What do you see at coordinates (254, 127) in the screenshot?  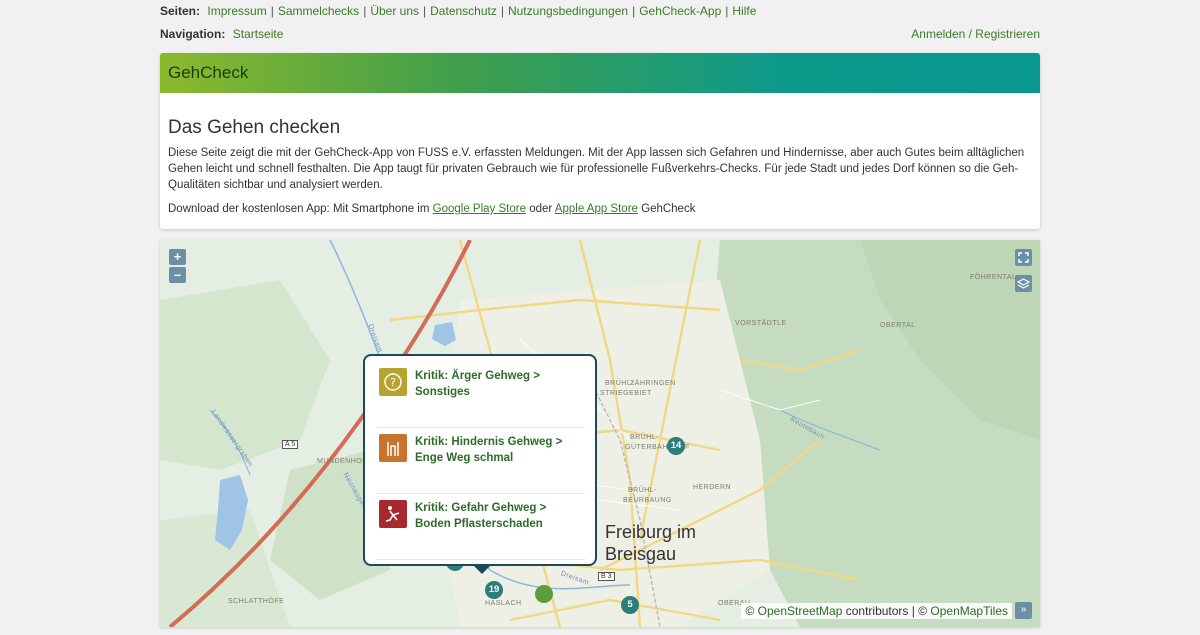 I see `page-title: Das Gehen checken` at bounding box center [254, 127].